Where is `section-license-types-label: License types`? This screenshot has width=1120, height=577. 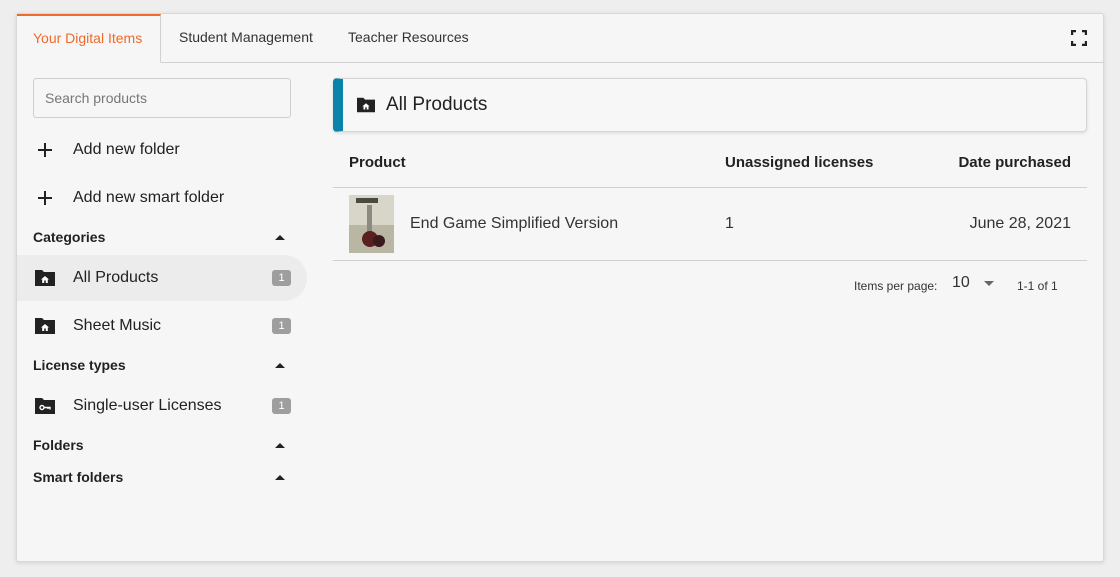 section-license-types-label: License types is located at coordinates (79, 365).